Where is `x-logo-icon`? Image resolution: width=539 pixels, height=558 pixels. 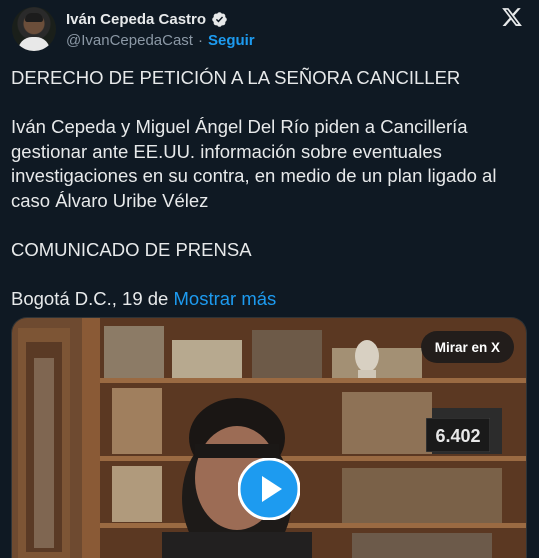 x-logo-icon is located at coordinates (512, 17).